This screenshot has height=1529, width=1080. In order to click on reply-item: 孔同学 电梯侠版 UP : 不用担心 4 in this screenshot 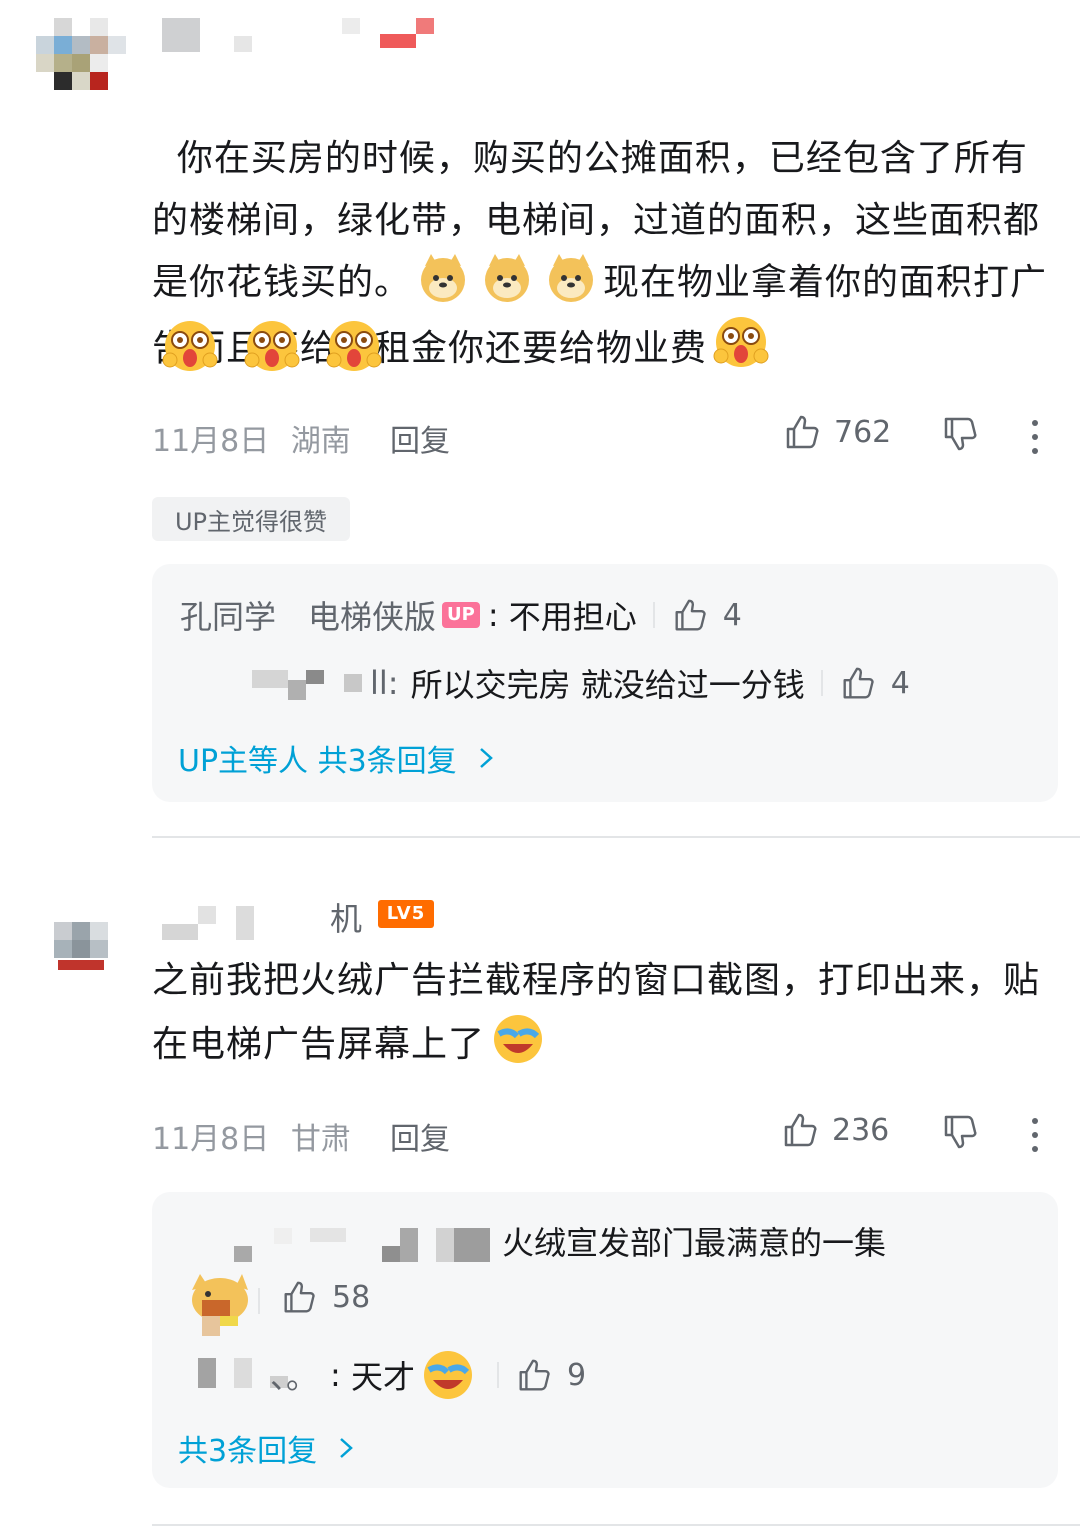, I will do `click(461, 615)`.